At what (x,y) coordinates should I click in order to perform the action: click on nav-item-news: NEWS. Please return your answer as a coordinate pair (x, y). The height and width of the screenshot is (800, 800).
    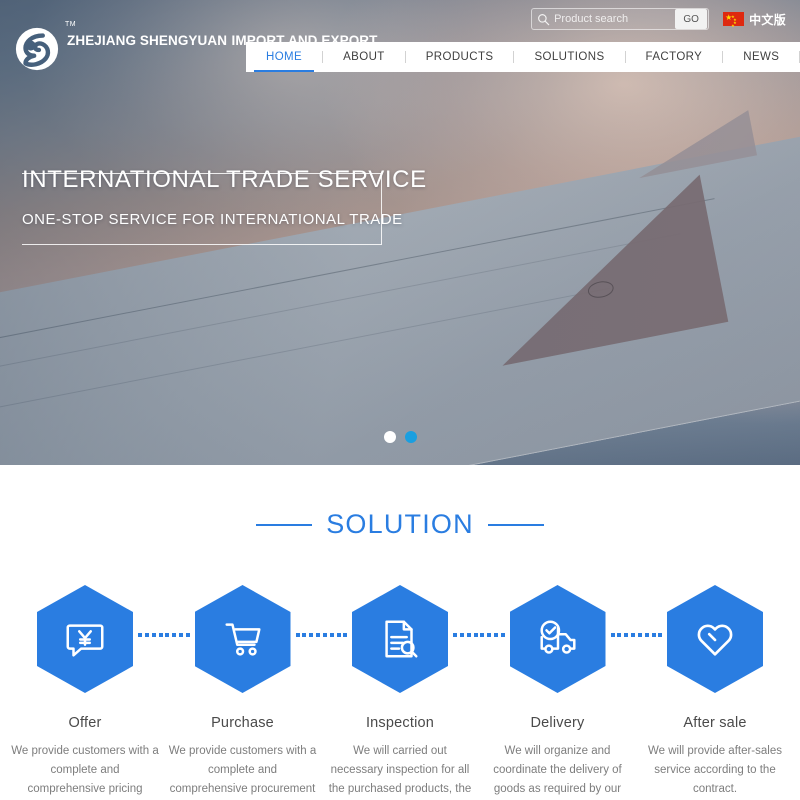
    Looking at the image, I should click on (761, 57).